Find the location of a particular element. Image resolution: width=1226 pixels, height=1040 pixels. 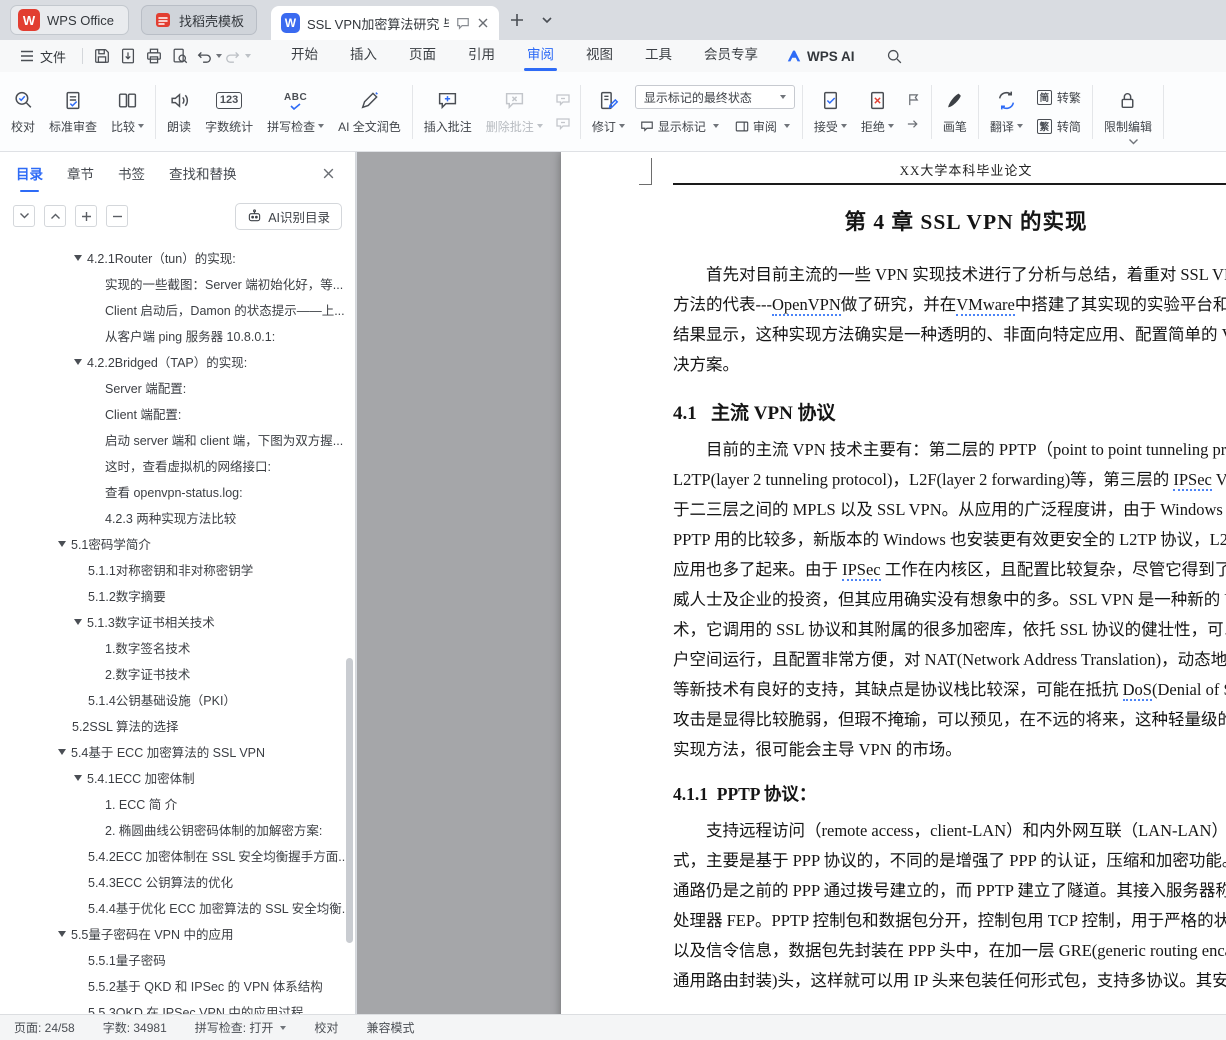

tab-page: 页面 is located at coordinates (422, 56).